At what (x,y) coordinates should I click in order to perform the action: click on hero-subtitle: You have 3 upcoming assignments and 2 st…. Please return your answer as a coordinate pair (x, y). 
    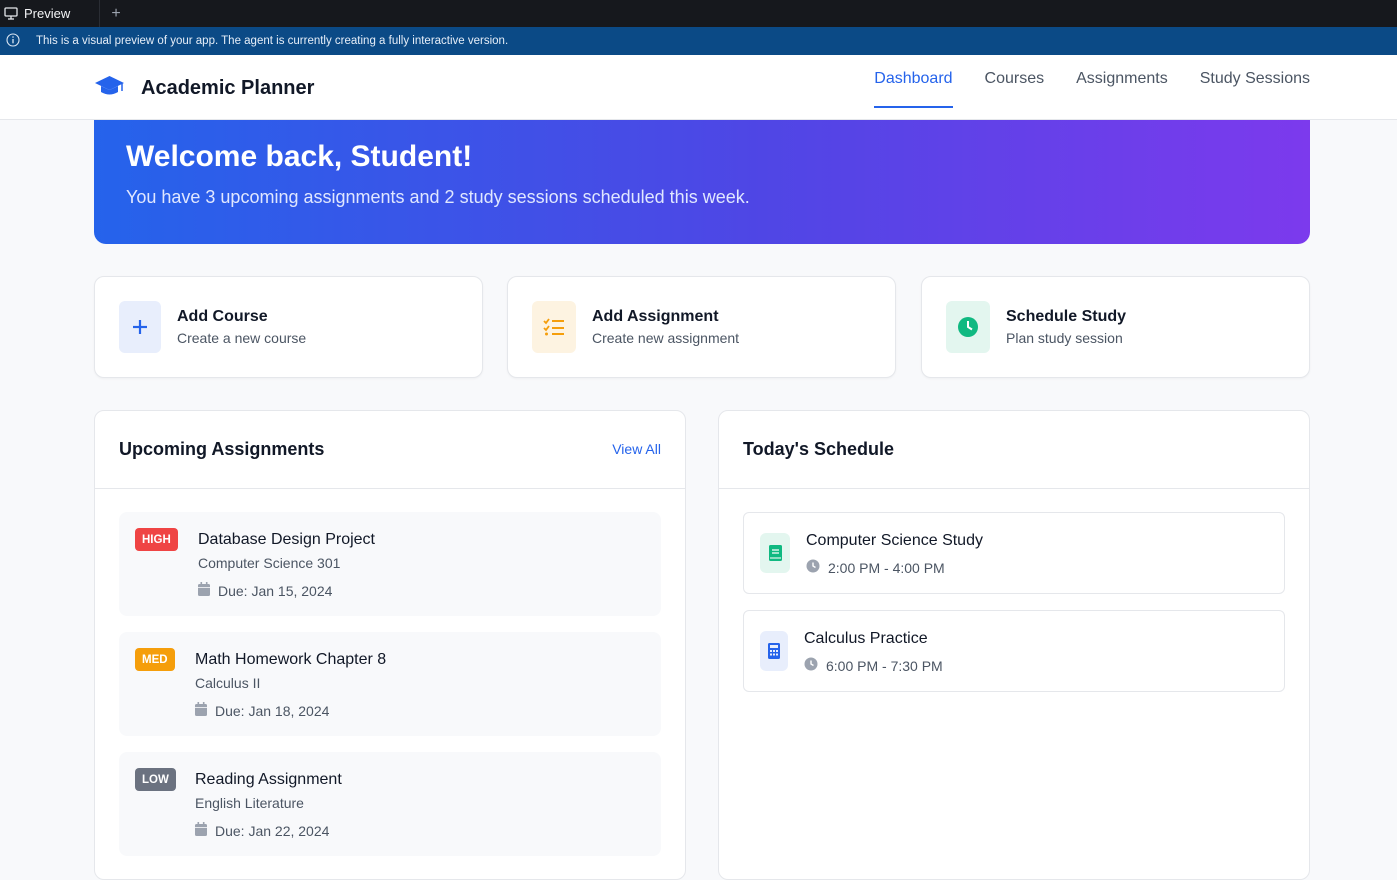
    Looking at the image, I should click on (438, 197).